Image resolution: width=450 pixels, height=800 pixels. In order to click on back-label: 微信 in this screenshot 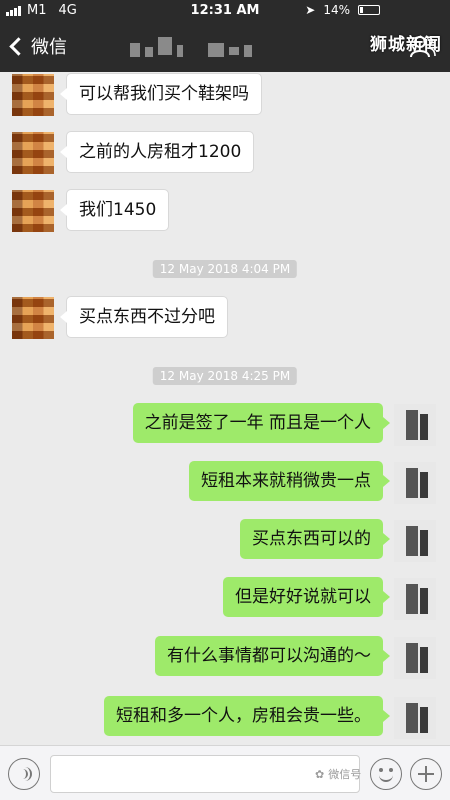, I will do `click(49, 47)`.